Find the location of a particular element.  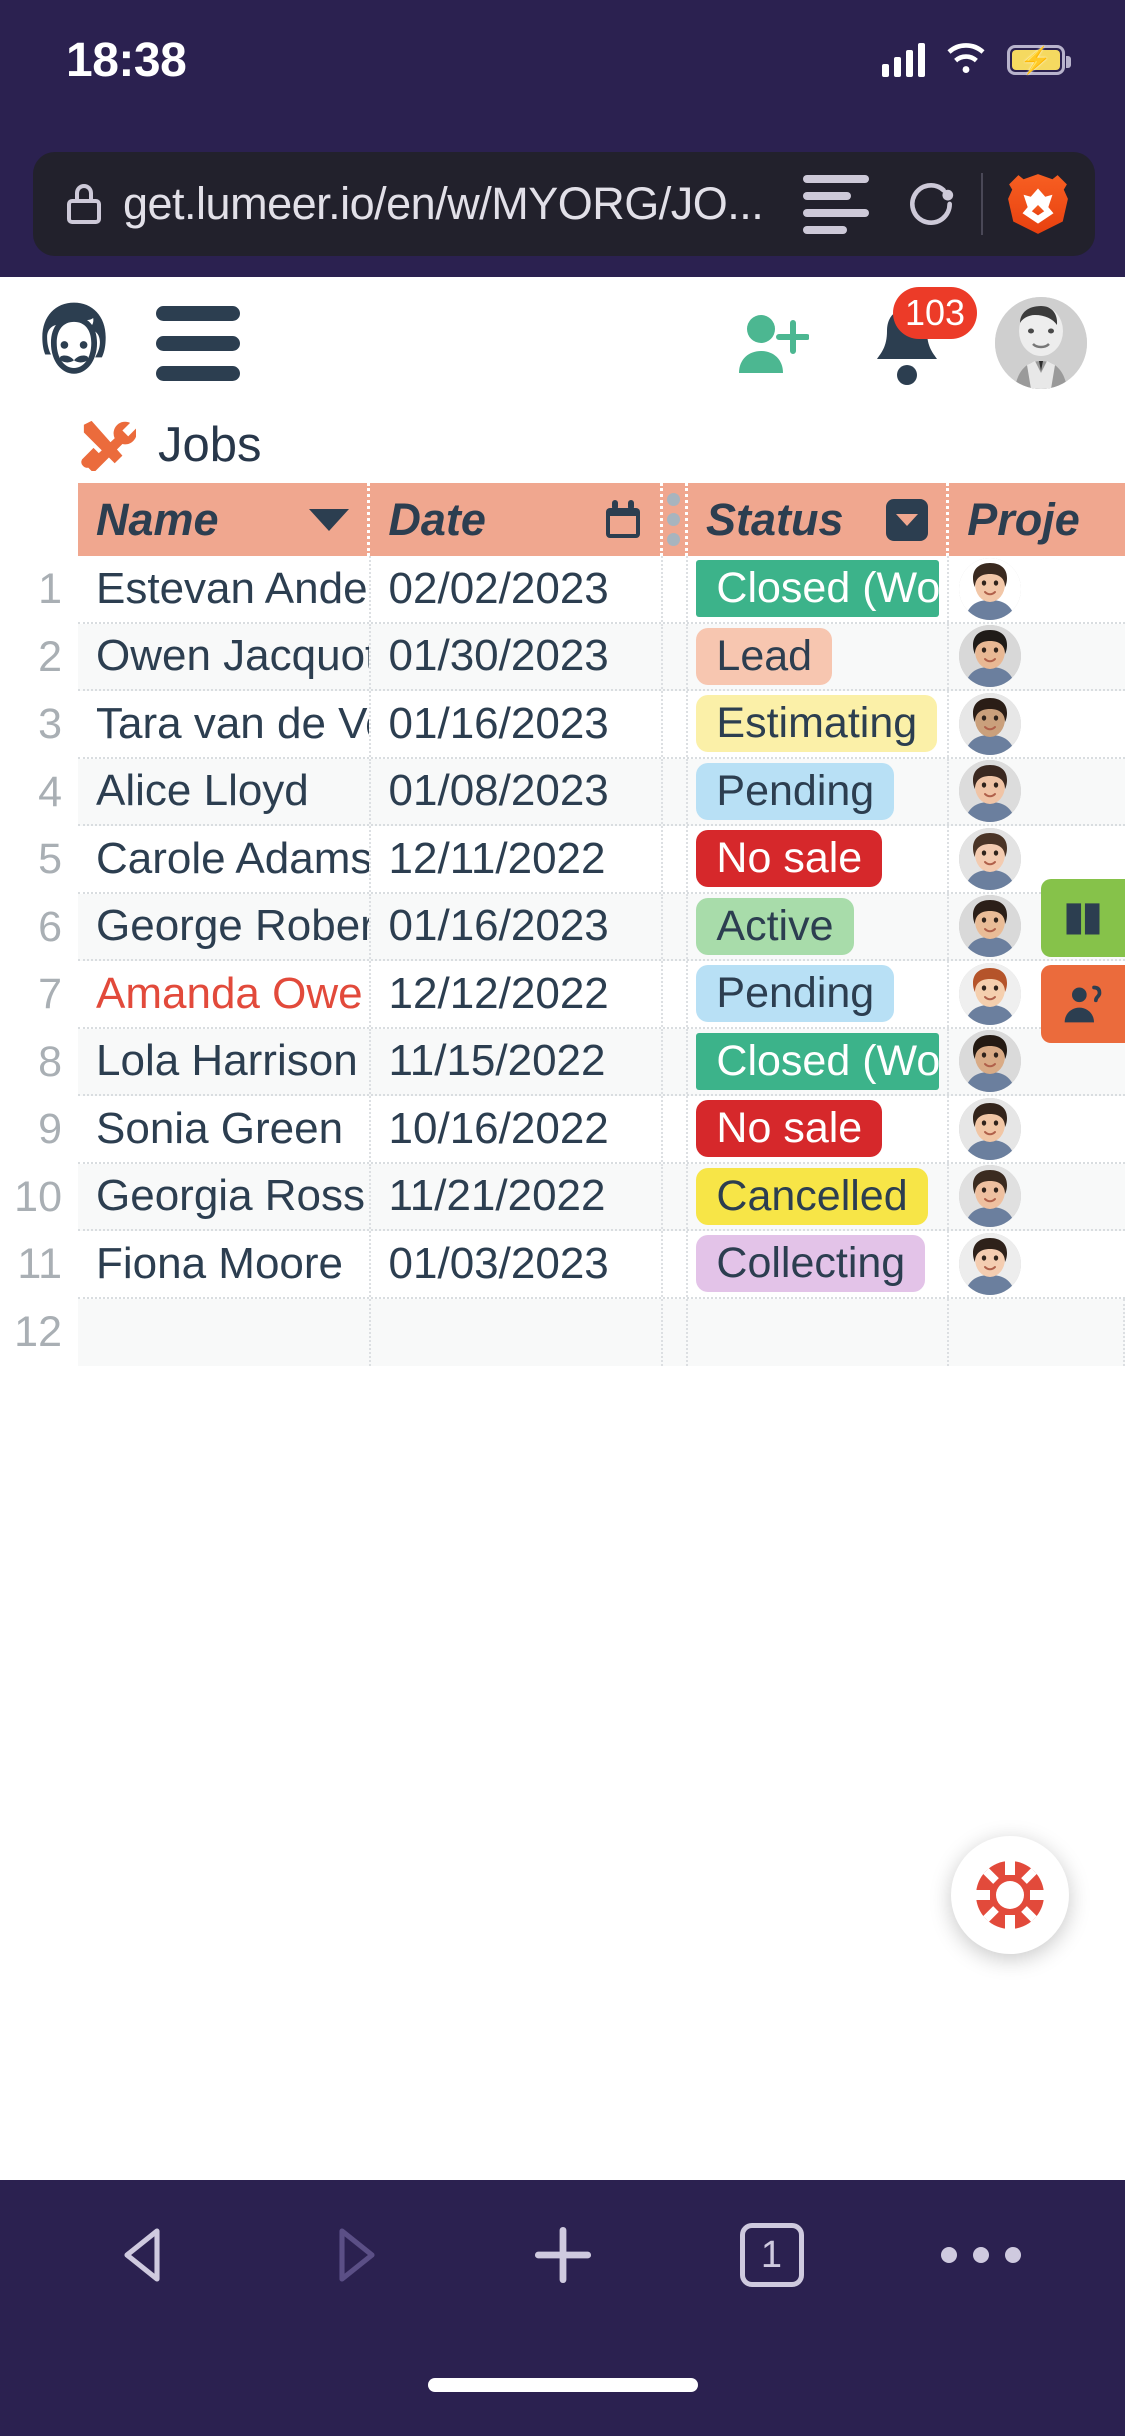

reload-icon is located at coordinates (931, 204).